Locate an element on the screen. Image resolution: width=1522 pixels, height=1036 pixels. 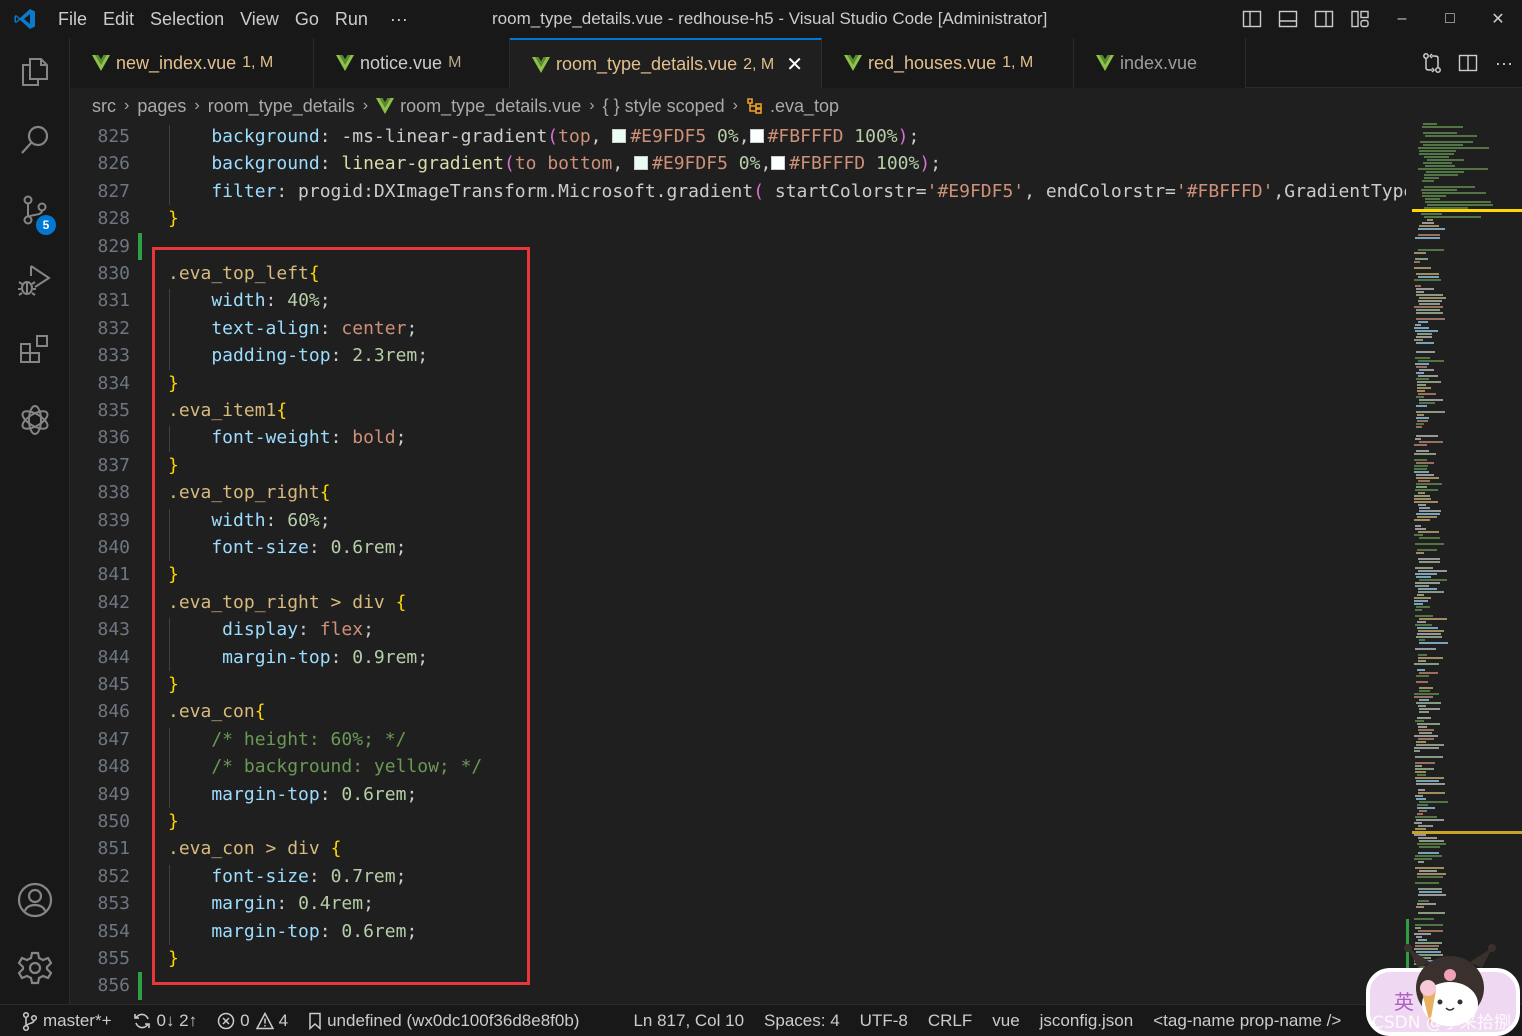
line-number: 831 is located at coordinates (100, 300).